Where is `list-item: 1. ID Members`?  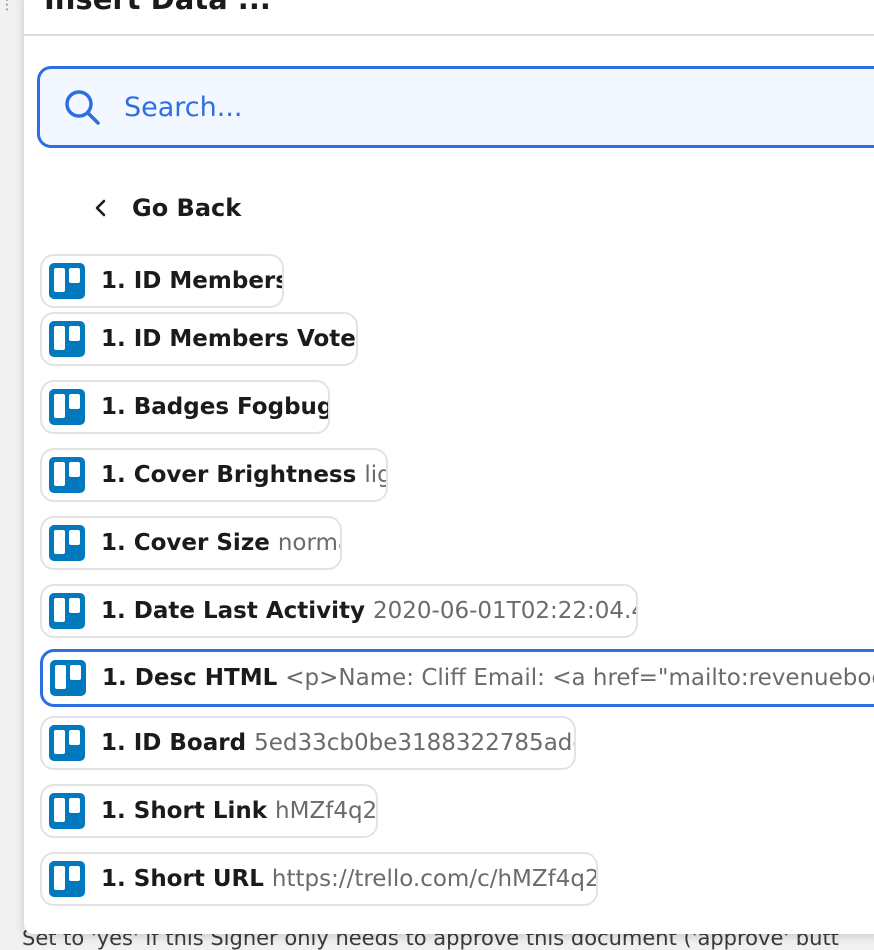
list-item: 1. ID Members is located at coordinates (162, 281).